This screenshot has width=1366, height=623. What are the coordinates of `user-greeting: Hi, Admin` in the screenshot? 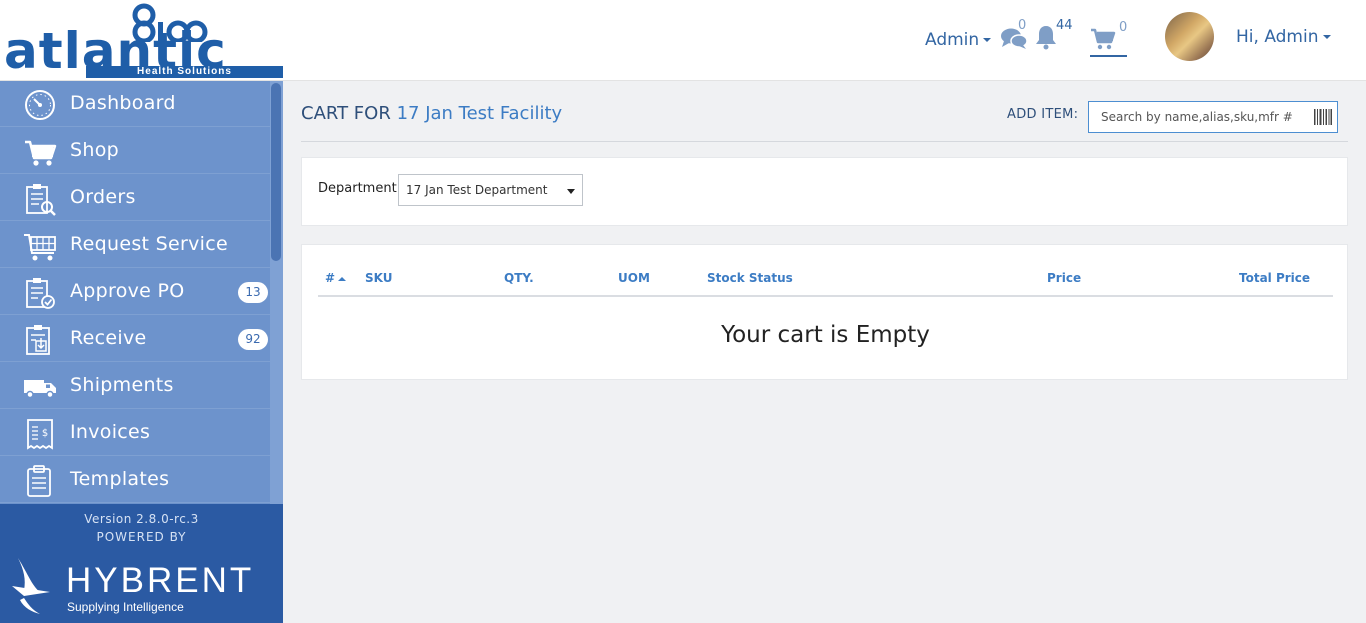 It's located at (1277, 37).